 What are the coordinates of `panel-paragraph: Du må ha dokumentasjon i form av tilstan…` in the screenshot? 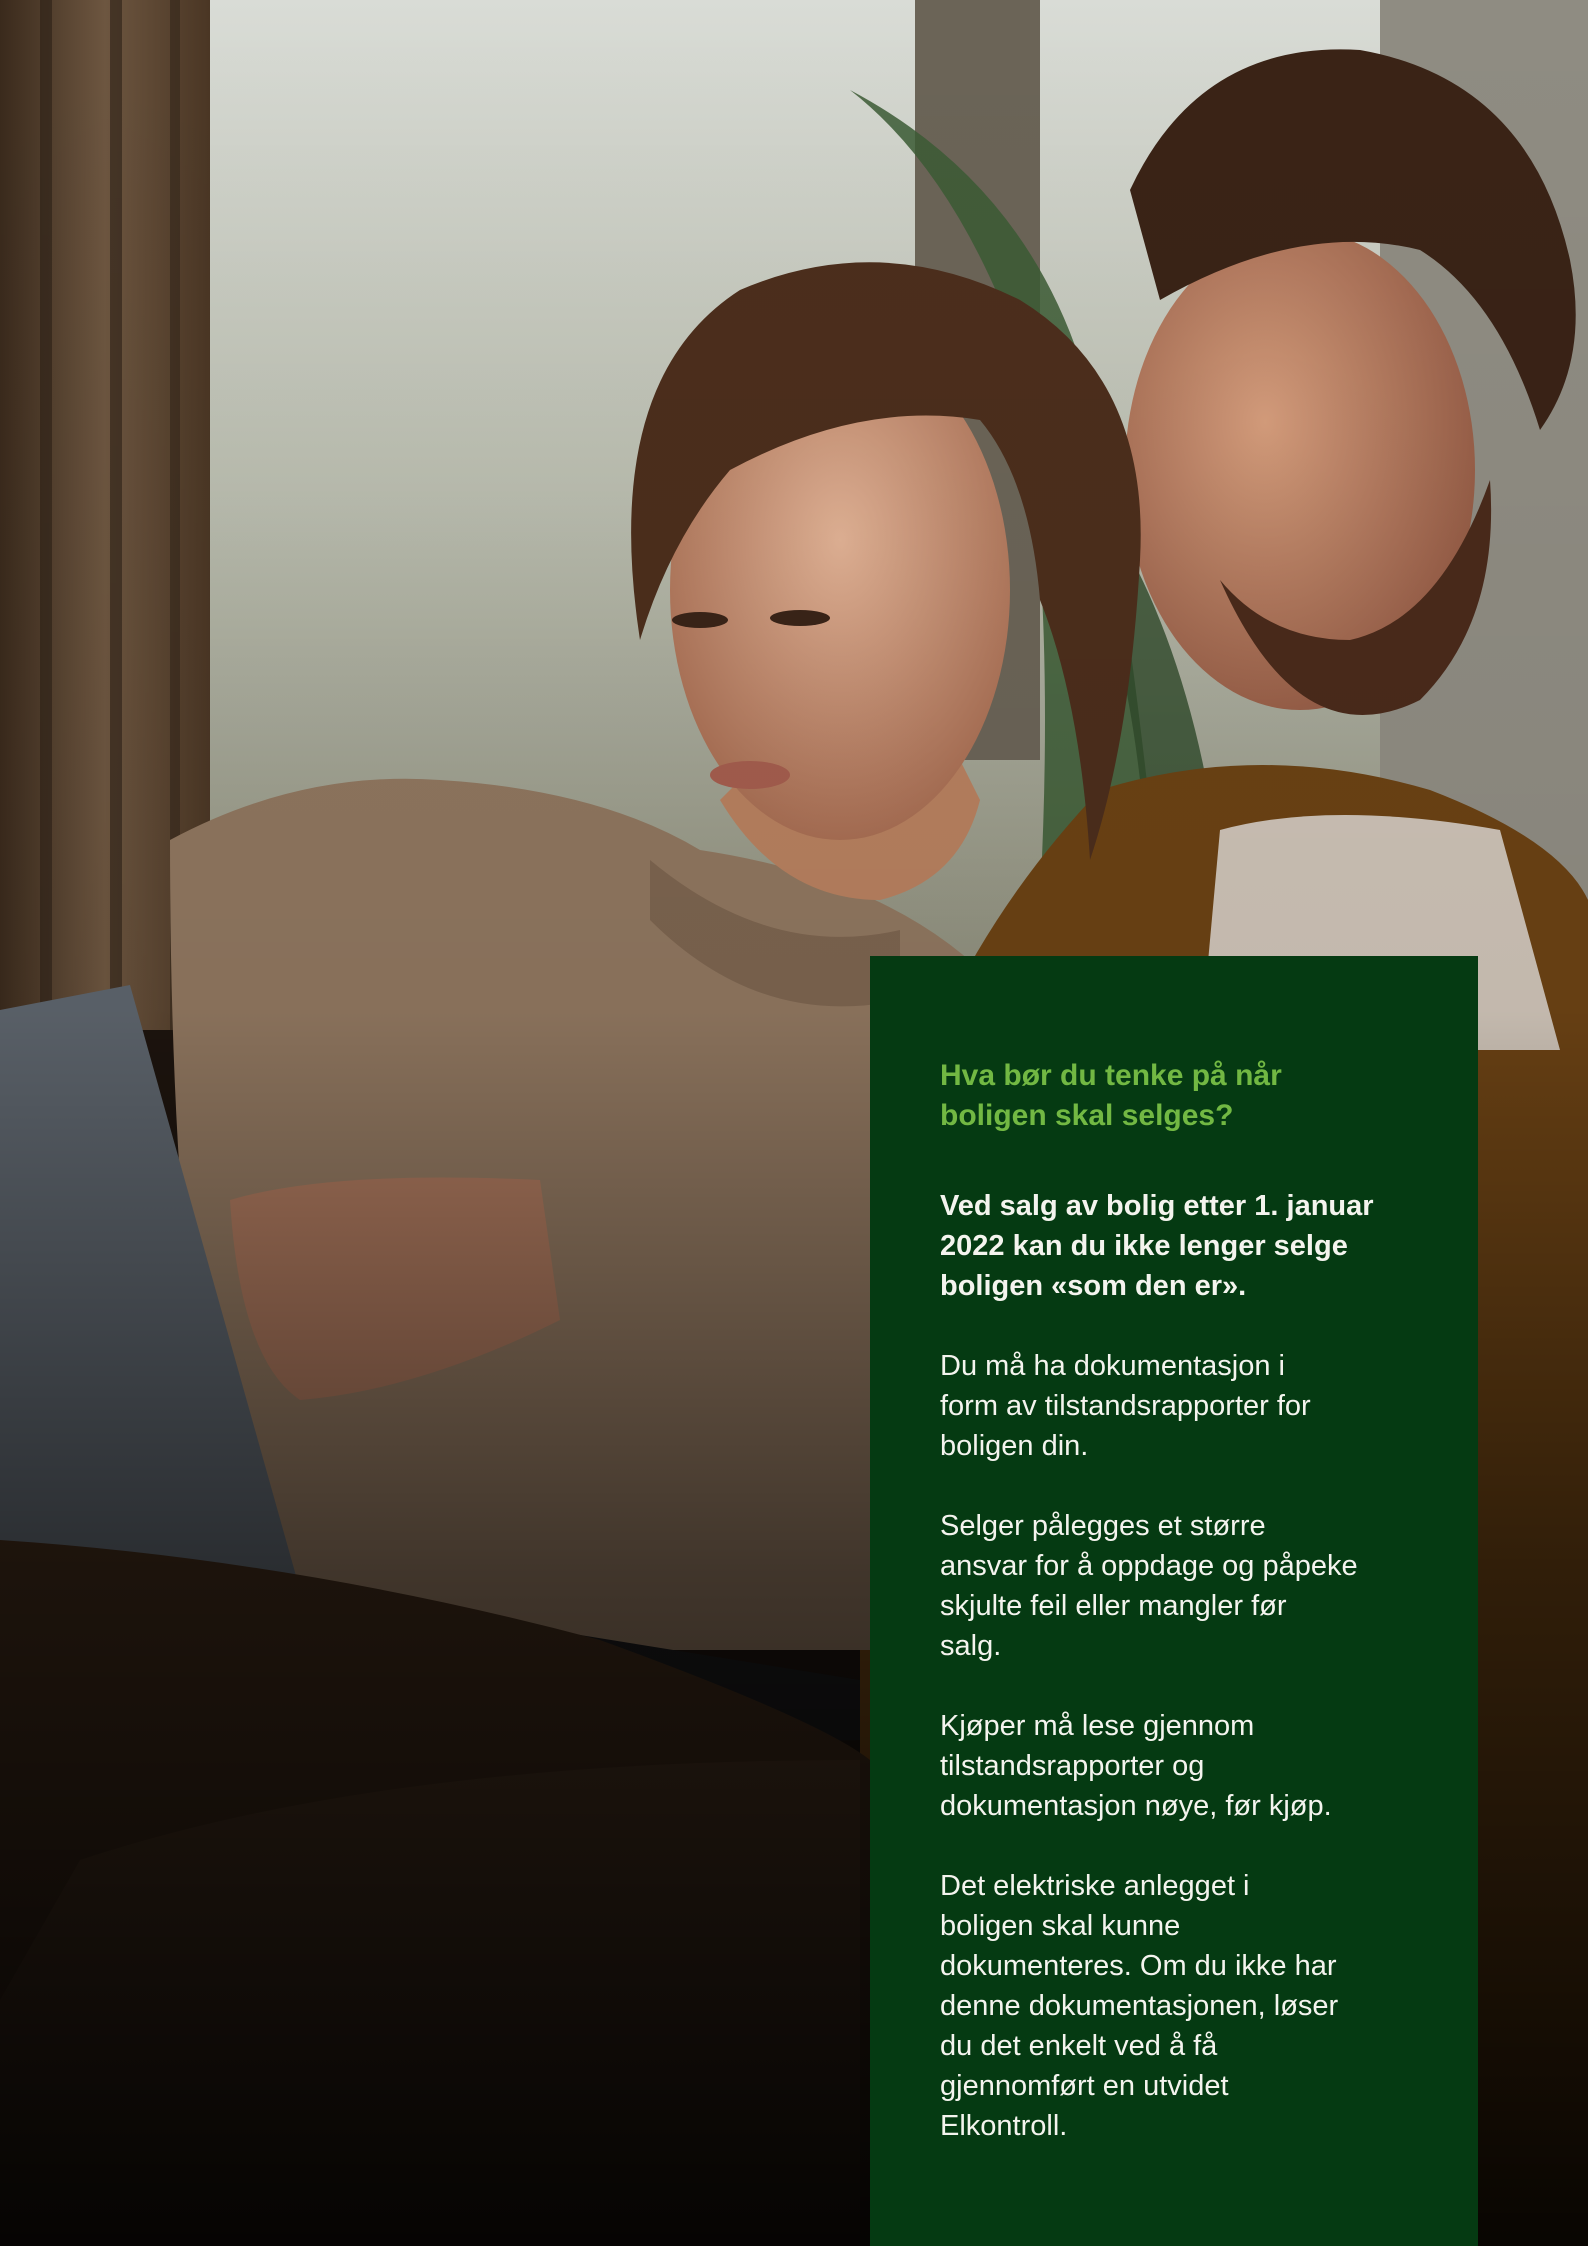 It's located at (1125, 1406).